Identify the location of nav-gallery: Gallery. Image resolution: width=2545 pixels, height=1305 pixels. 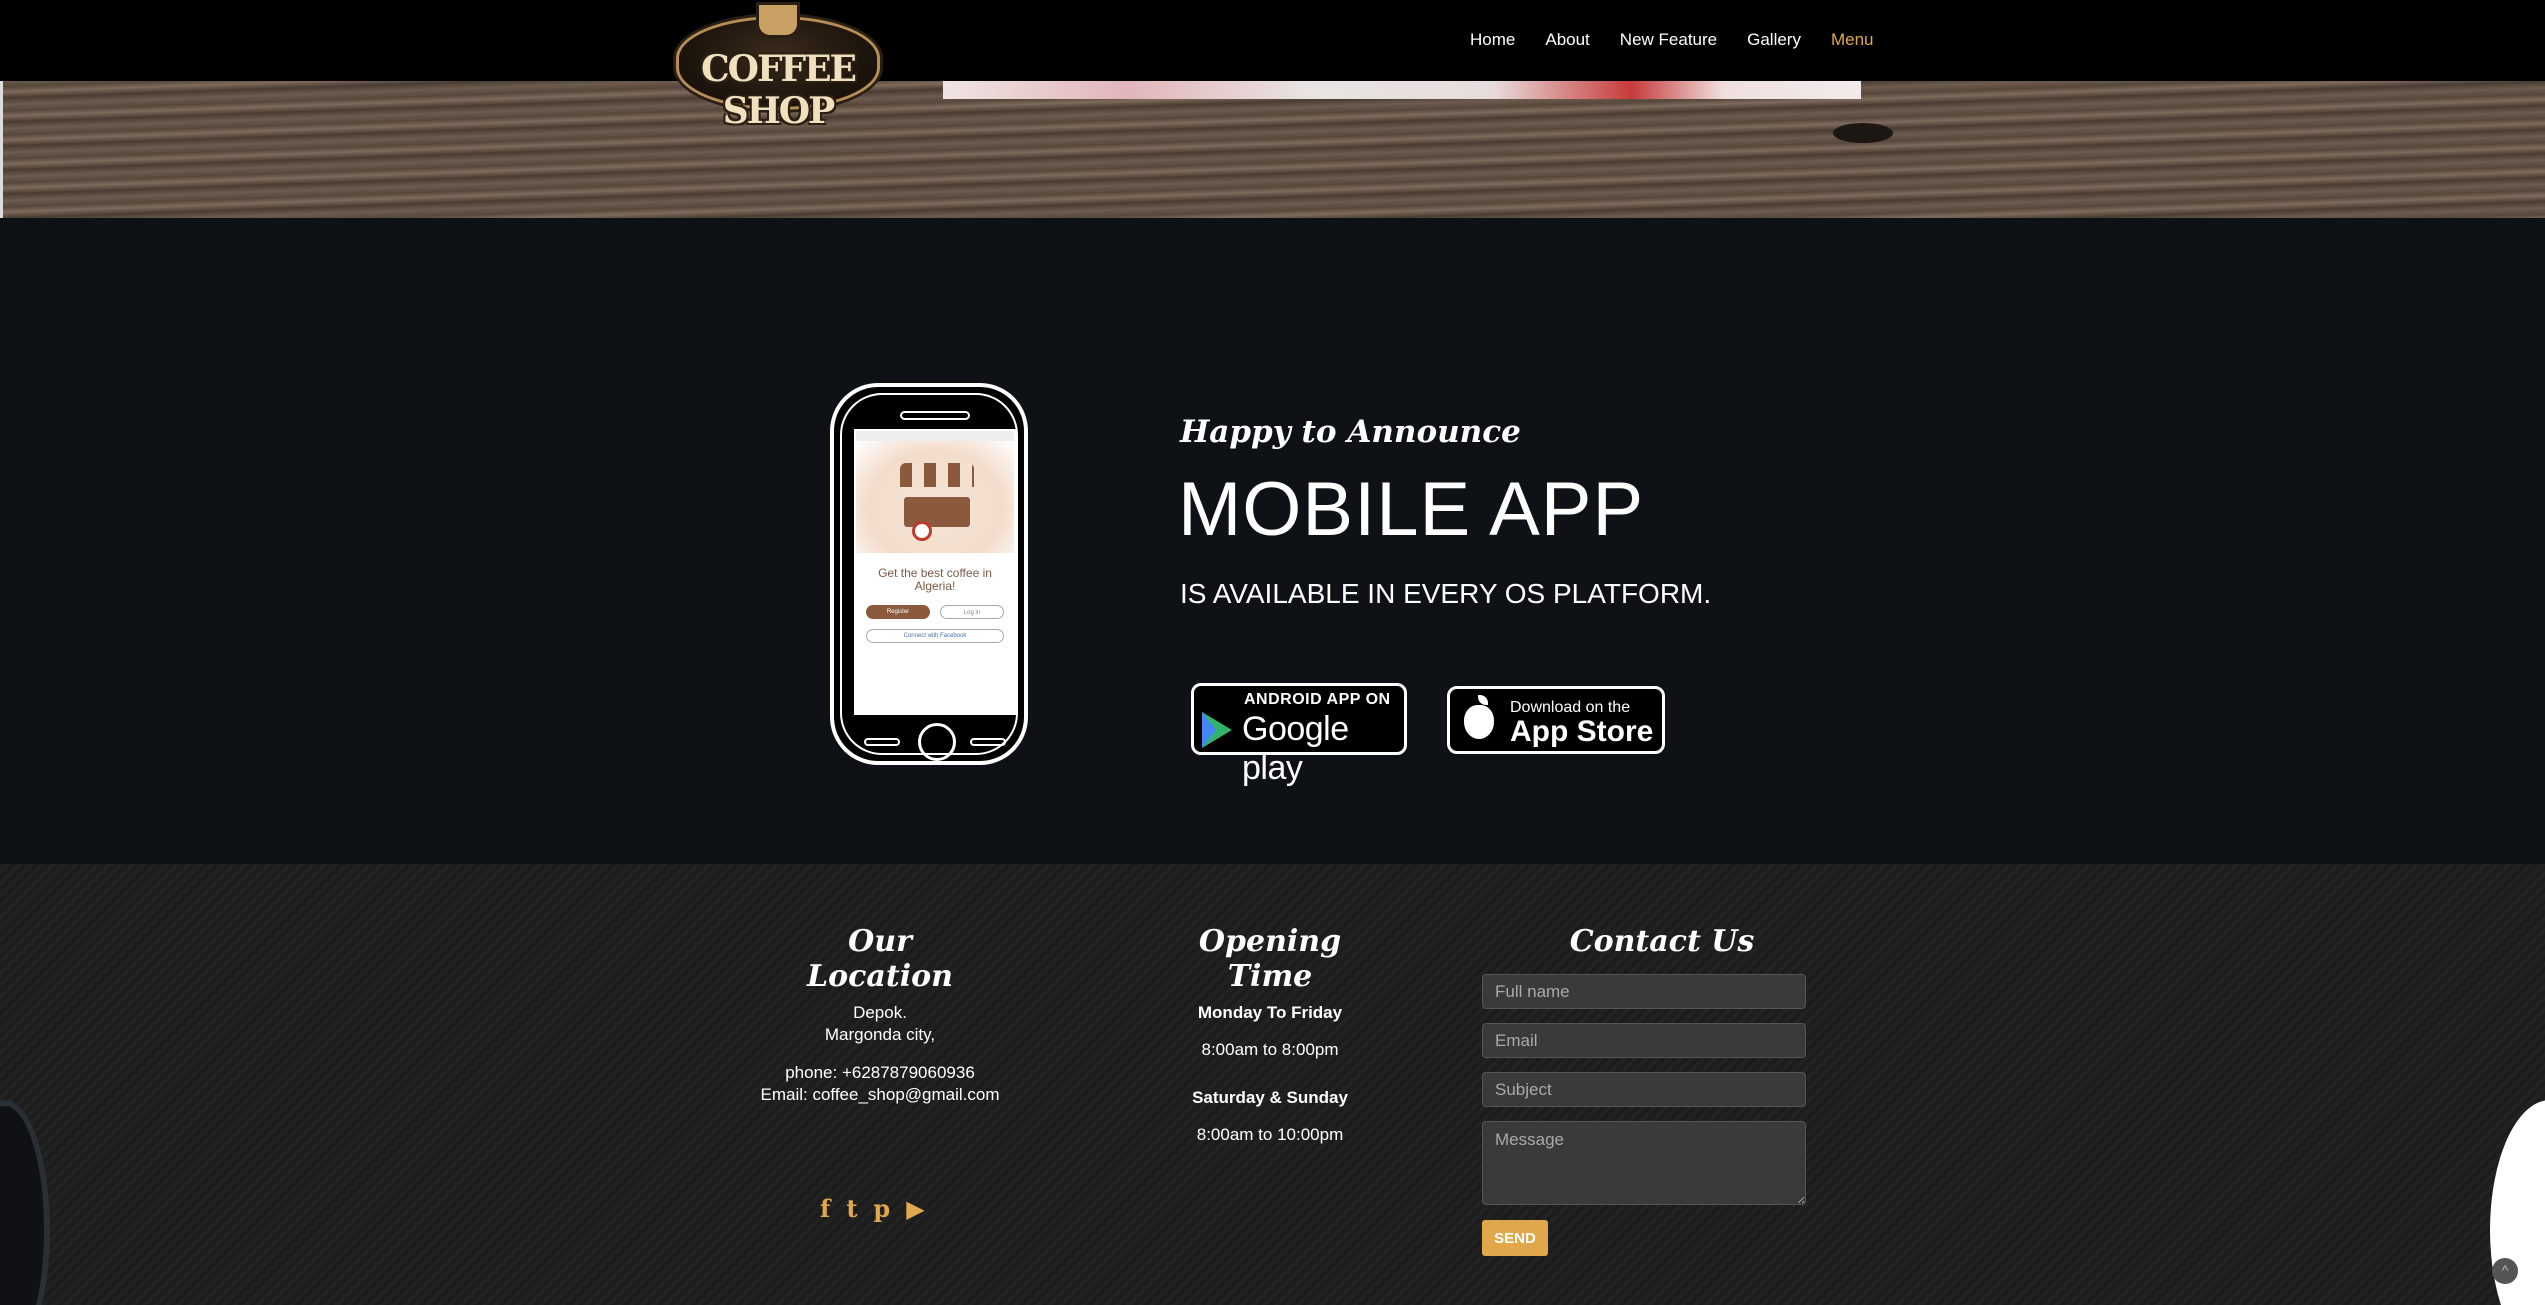
(1774, 40).